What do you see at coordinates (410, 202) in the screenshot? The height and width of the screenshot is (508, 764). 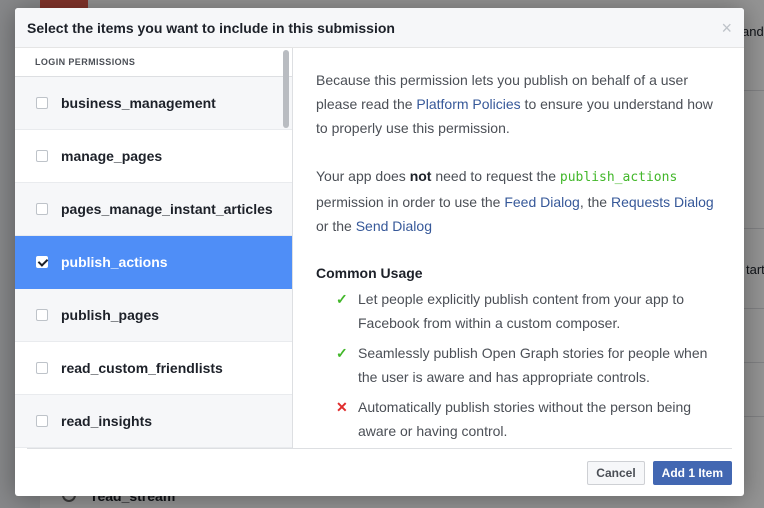 I see `paragraph-text: permission in order to use the` at bounding box center [410, 202].